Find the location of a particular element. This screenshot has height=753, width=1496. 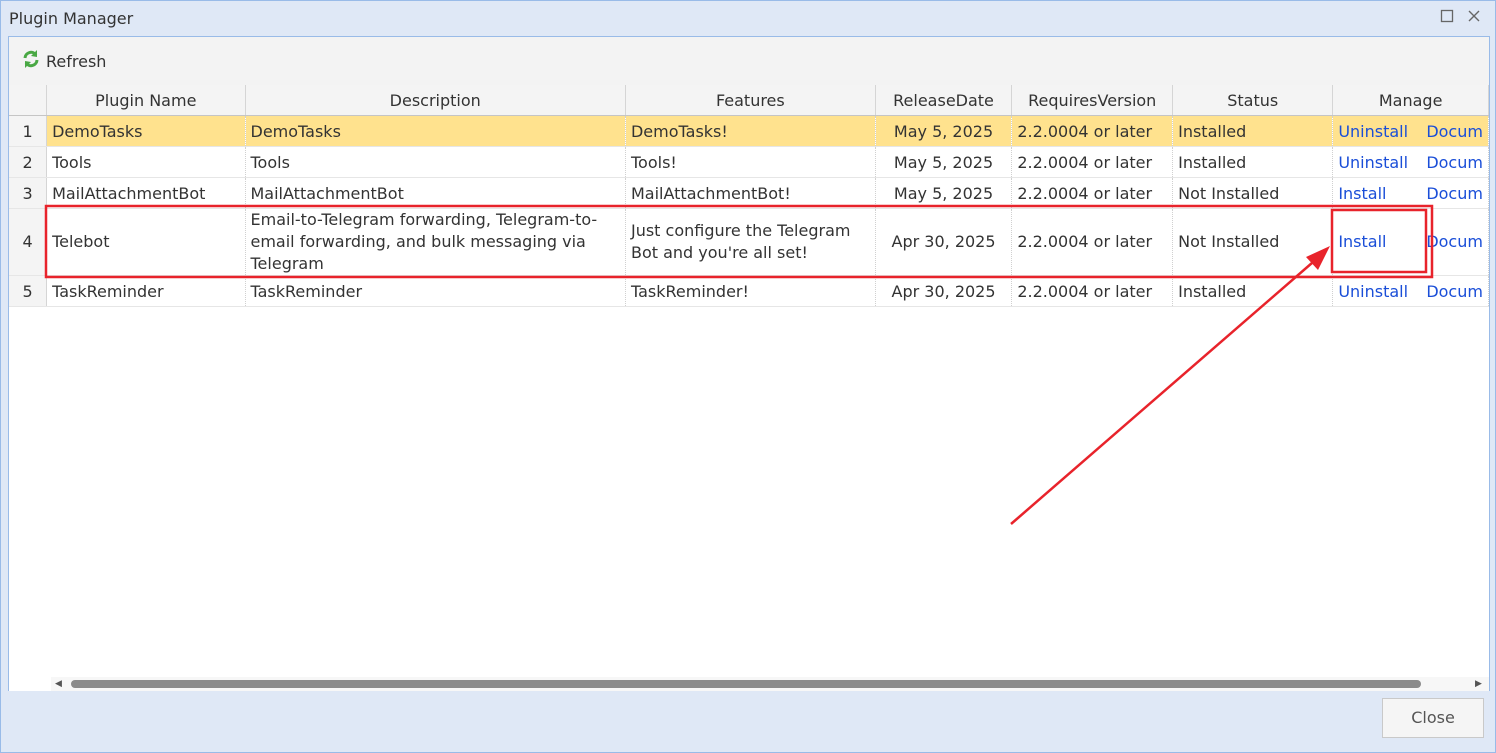

plugin-name-cell: Tools is located at coordinates (146, 162).